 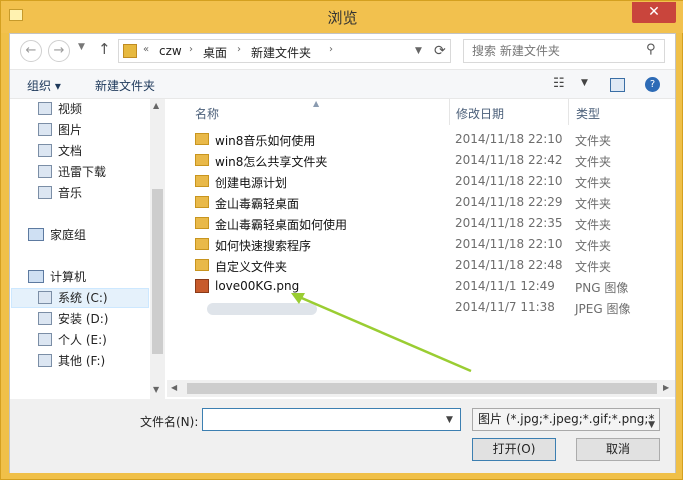 What do you see at coordinates (381, 333) in the screenshot?
I see `annotation-arrow` at bounding box center [381, 333].